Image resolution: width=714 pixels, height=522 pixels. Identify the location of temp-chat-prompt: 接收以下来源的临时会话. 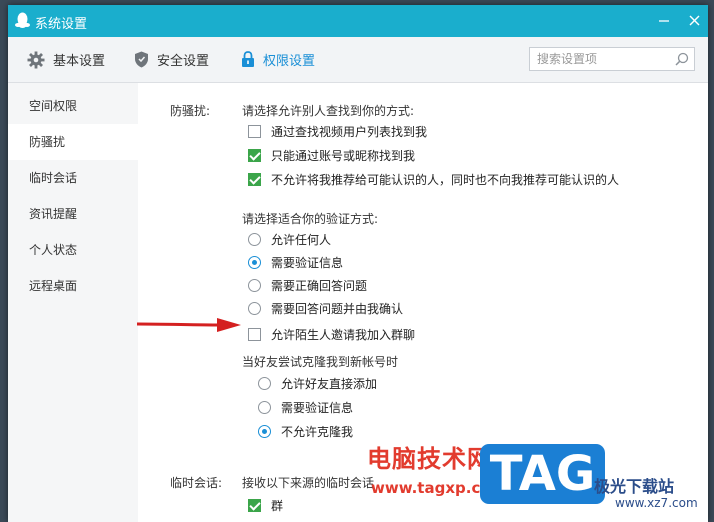
(308, 483).